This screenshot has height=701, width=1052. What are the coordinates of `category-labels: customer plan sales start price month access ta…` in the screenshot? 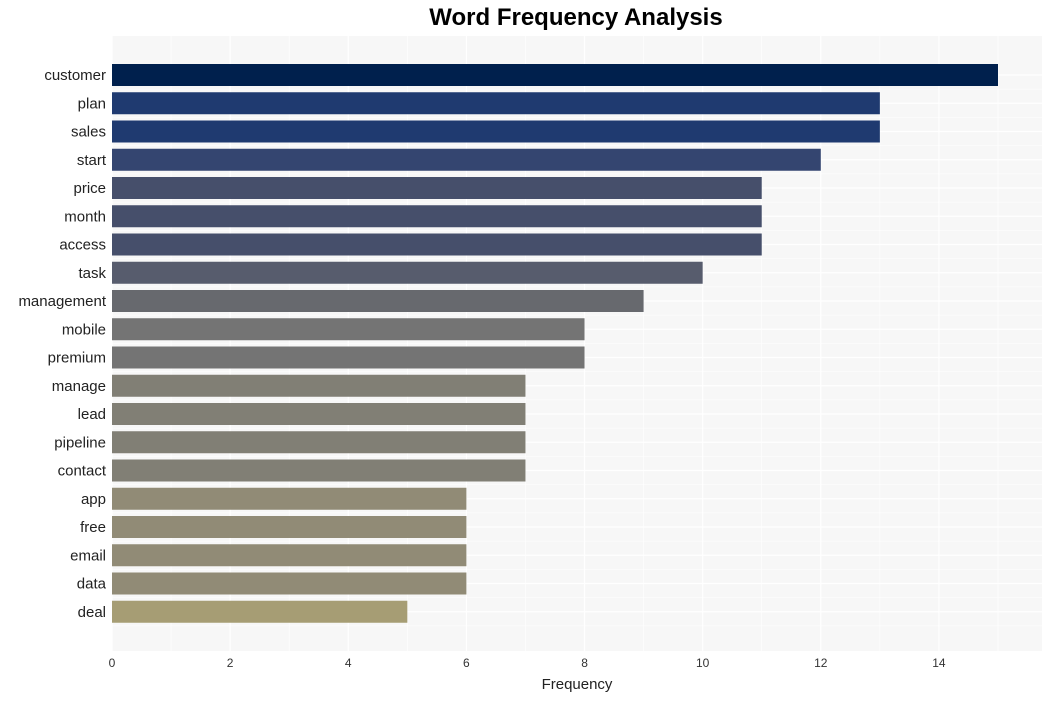 It's located at (62, 344).